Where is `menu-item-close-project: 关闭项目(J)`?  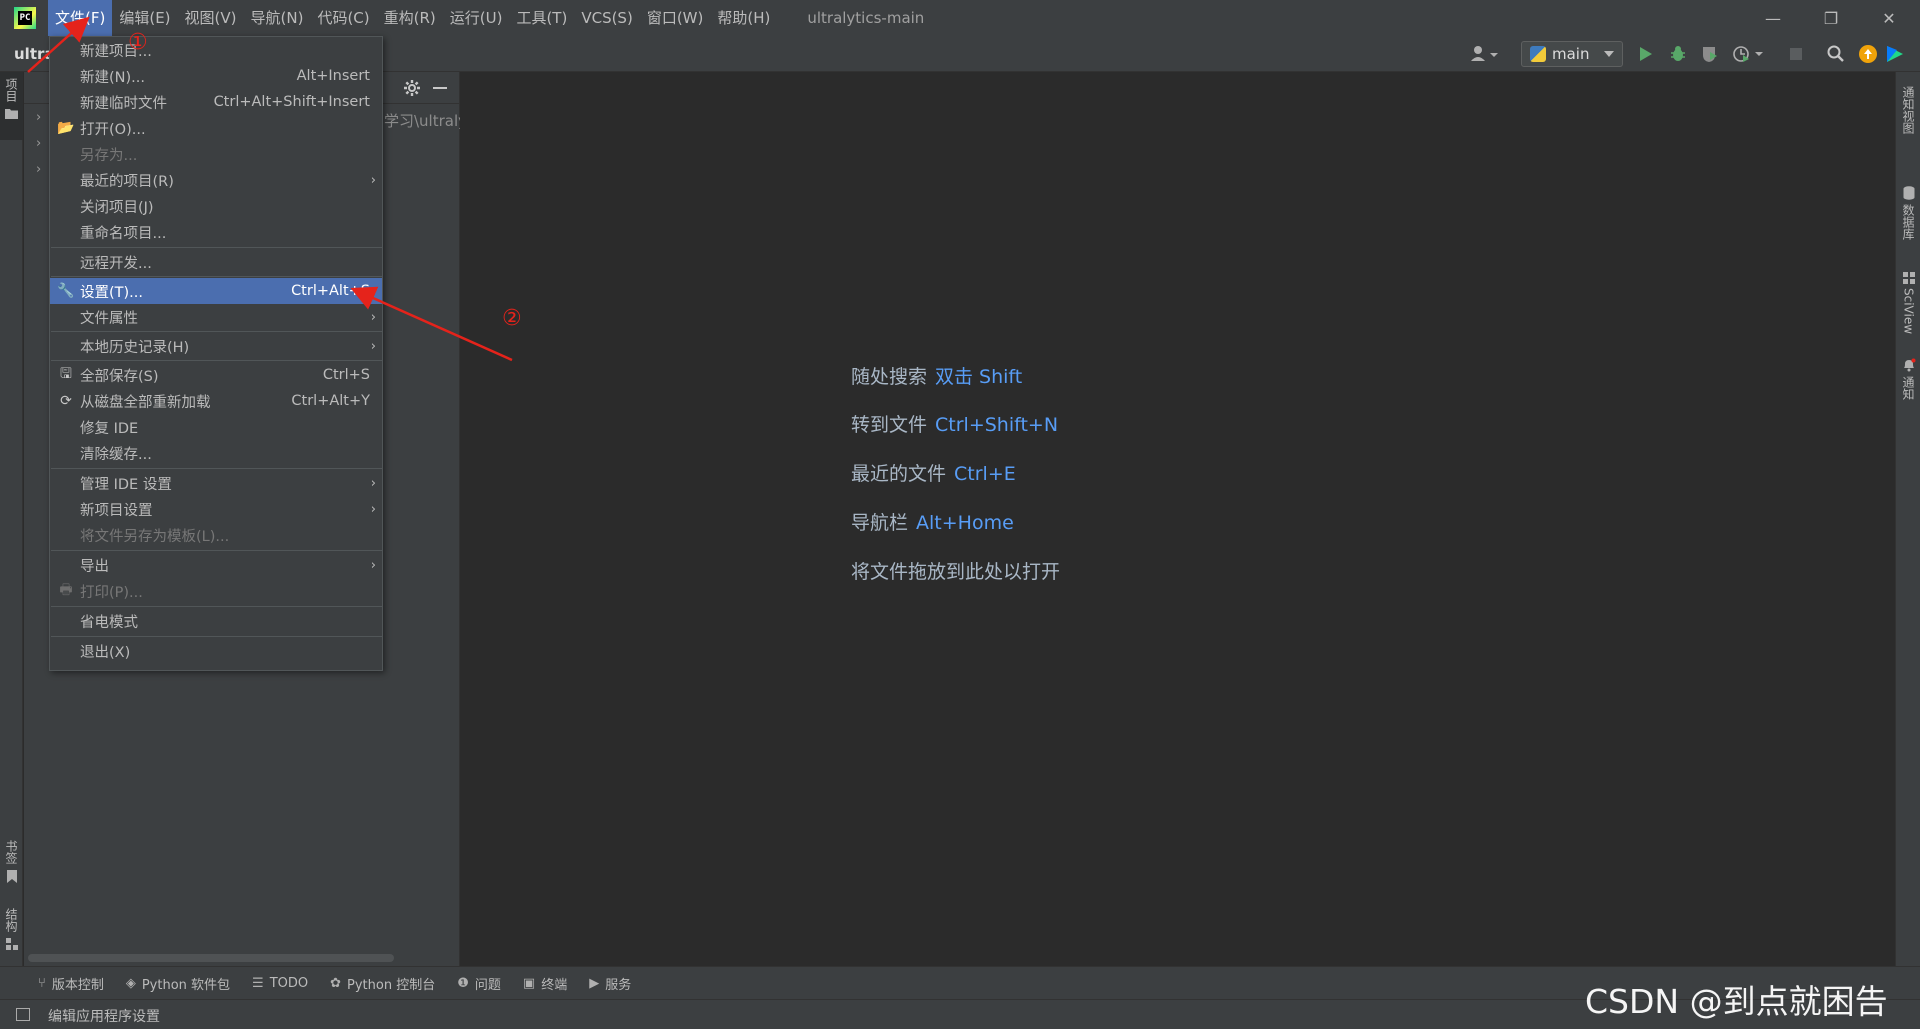 menu-item-close-project: 关闭项目(J) is located at coordinates (216, 206).